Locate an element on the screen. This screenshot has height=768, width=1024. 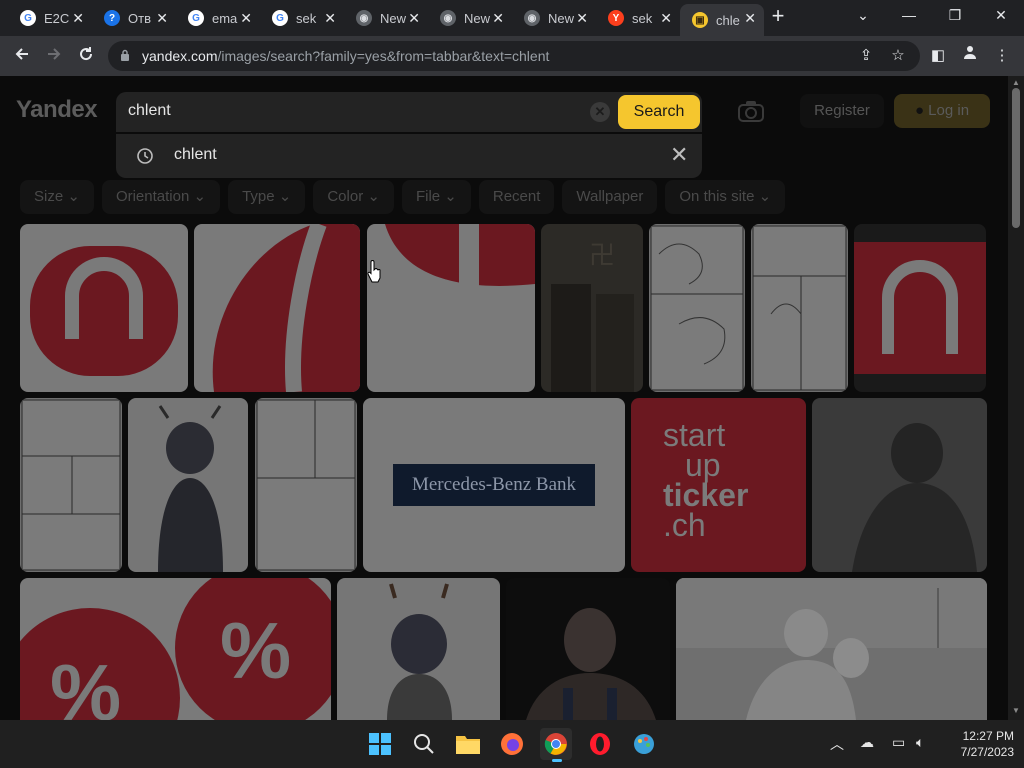
chrome-button is located at coordinates (556, 745).